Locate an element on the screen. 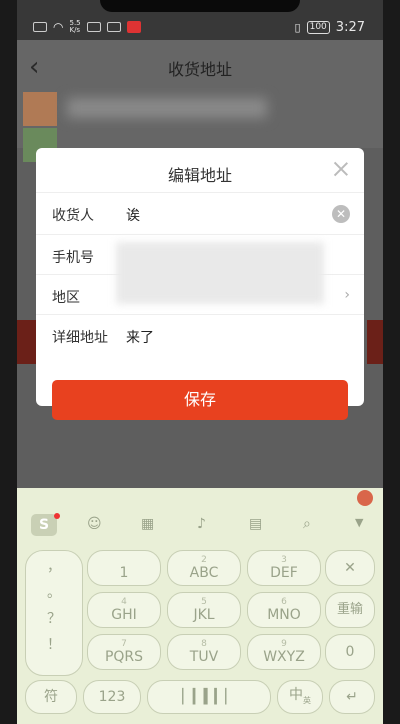 This screenshot has width=400, height=724. notification-dot is located at coordinates (57, 516).